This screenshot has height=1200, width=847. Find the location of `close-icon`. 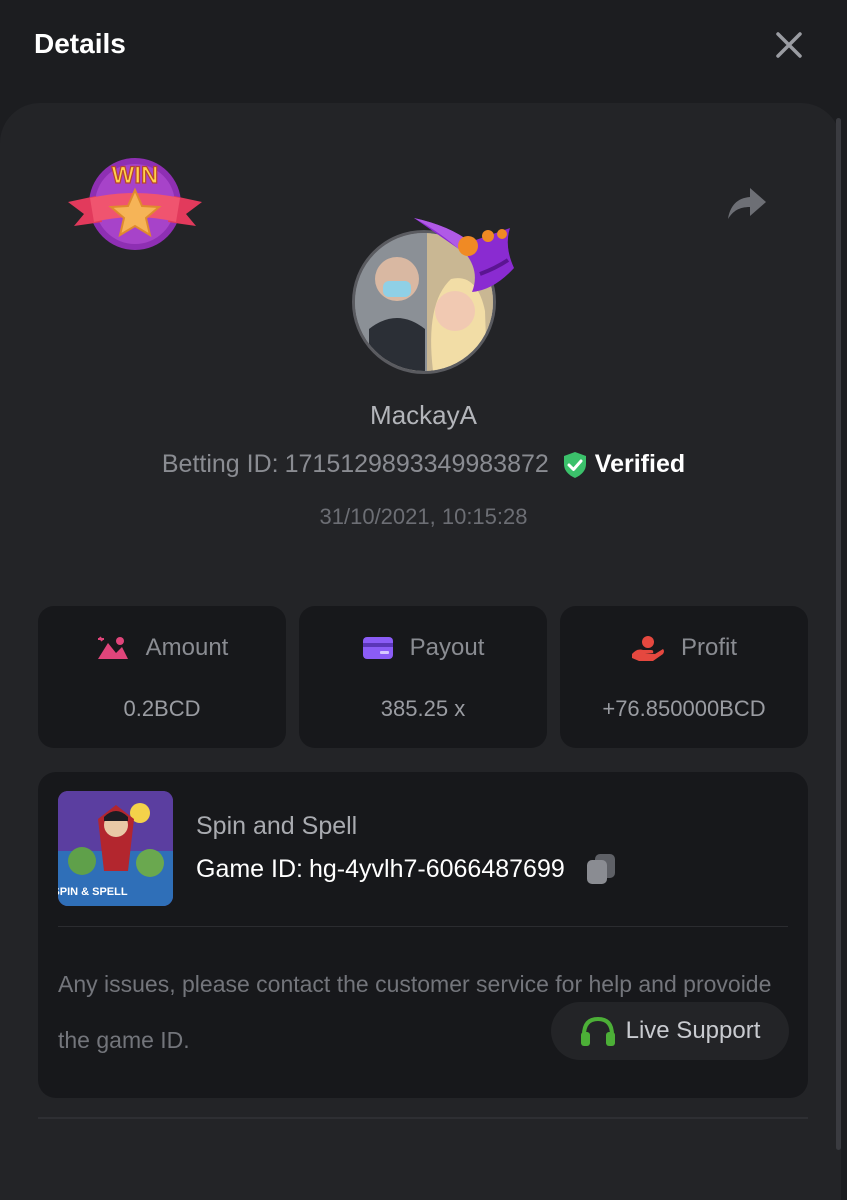

close-icon is located at coordinates (789, 45).